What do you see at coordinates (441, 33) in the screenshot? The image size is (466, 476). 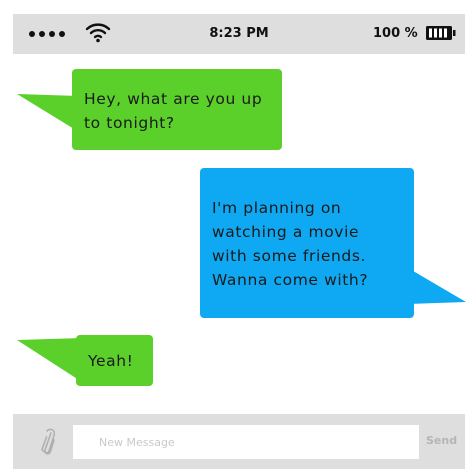 I see `battery-icon` at bounding box center [441, 33].